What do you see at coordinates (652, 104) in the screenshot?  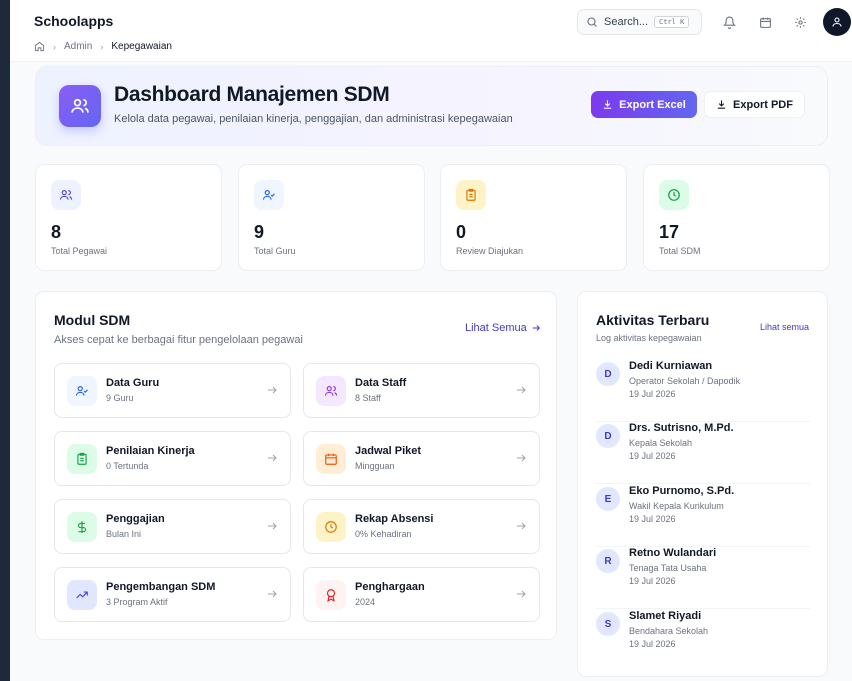 I see `export-excel-label: Export Excel` at bounding box center [652, 104].